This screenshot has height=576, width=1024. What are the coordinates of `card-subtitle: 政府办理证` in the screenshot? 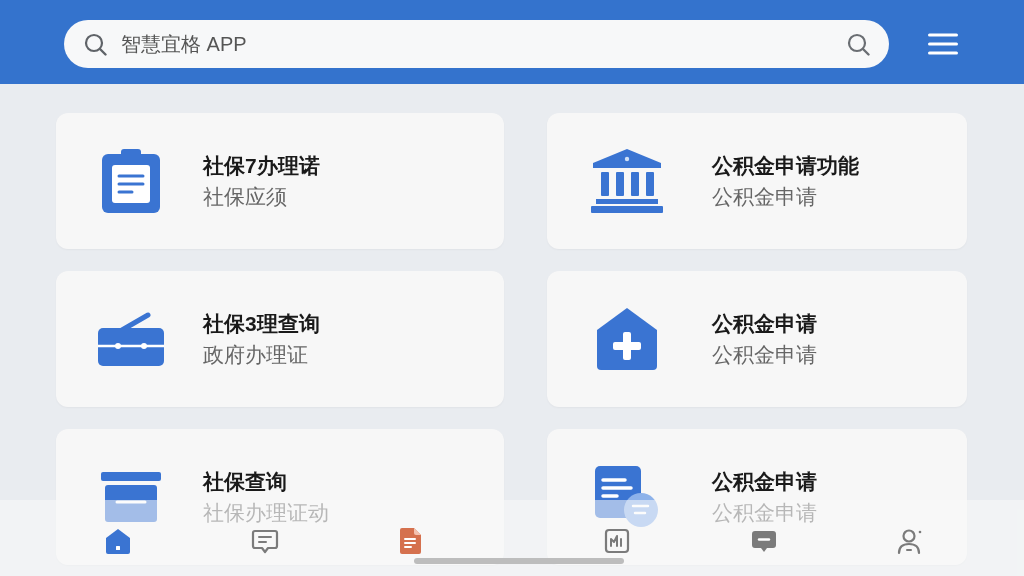 It's located at (256, 354).